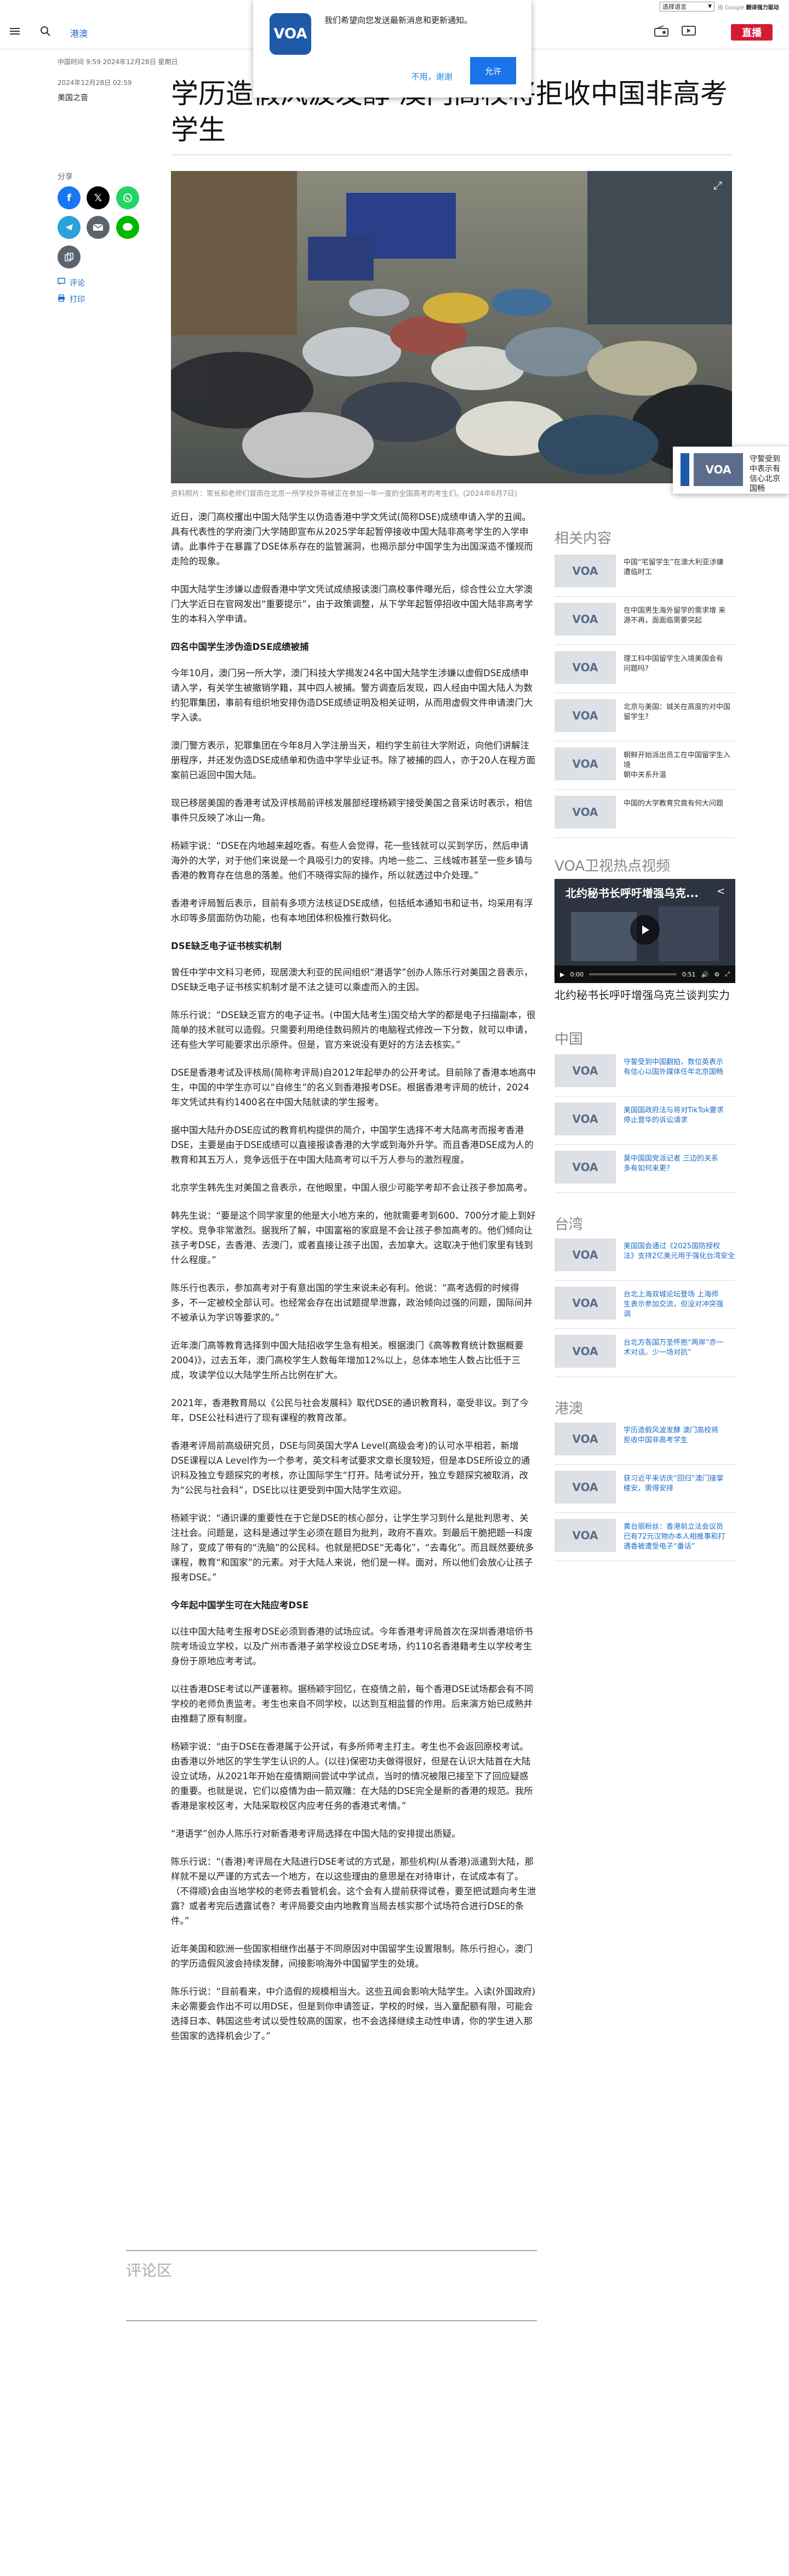 The image size is (789, 2576). I want to click on copy-link-button, so click(70, 257).